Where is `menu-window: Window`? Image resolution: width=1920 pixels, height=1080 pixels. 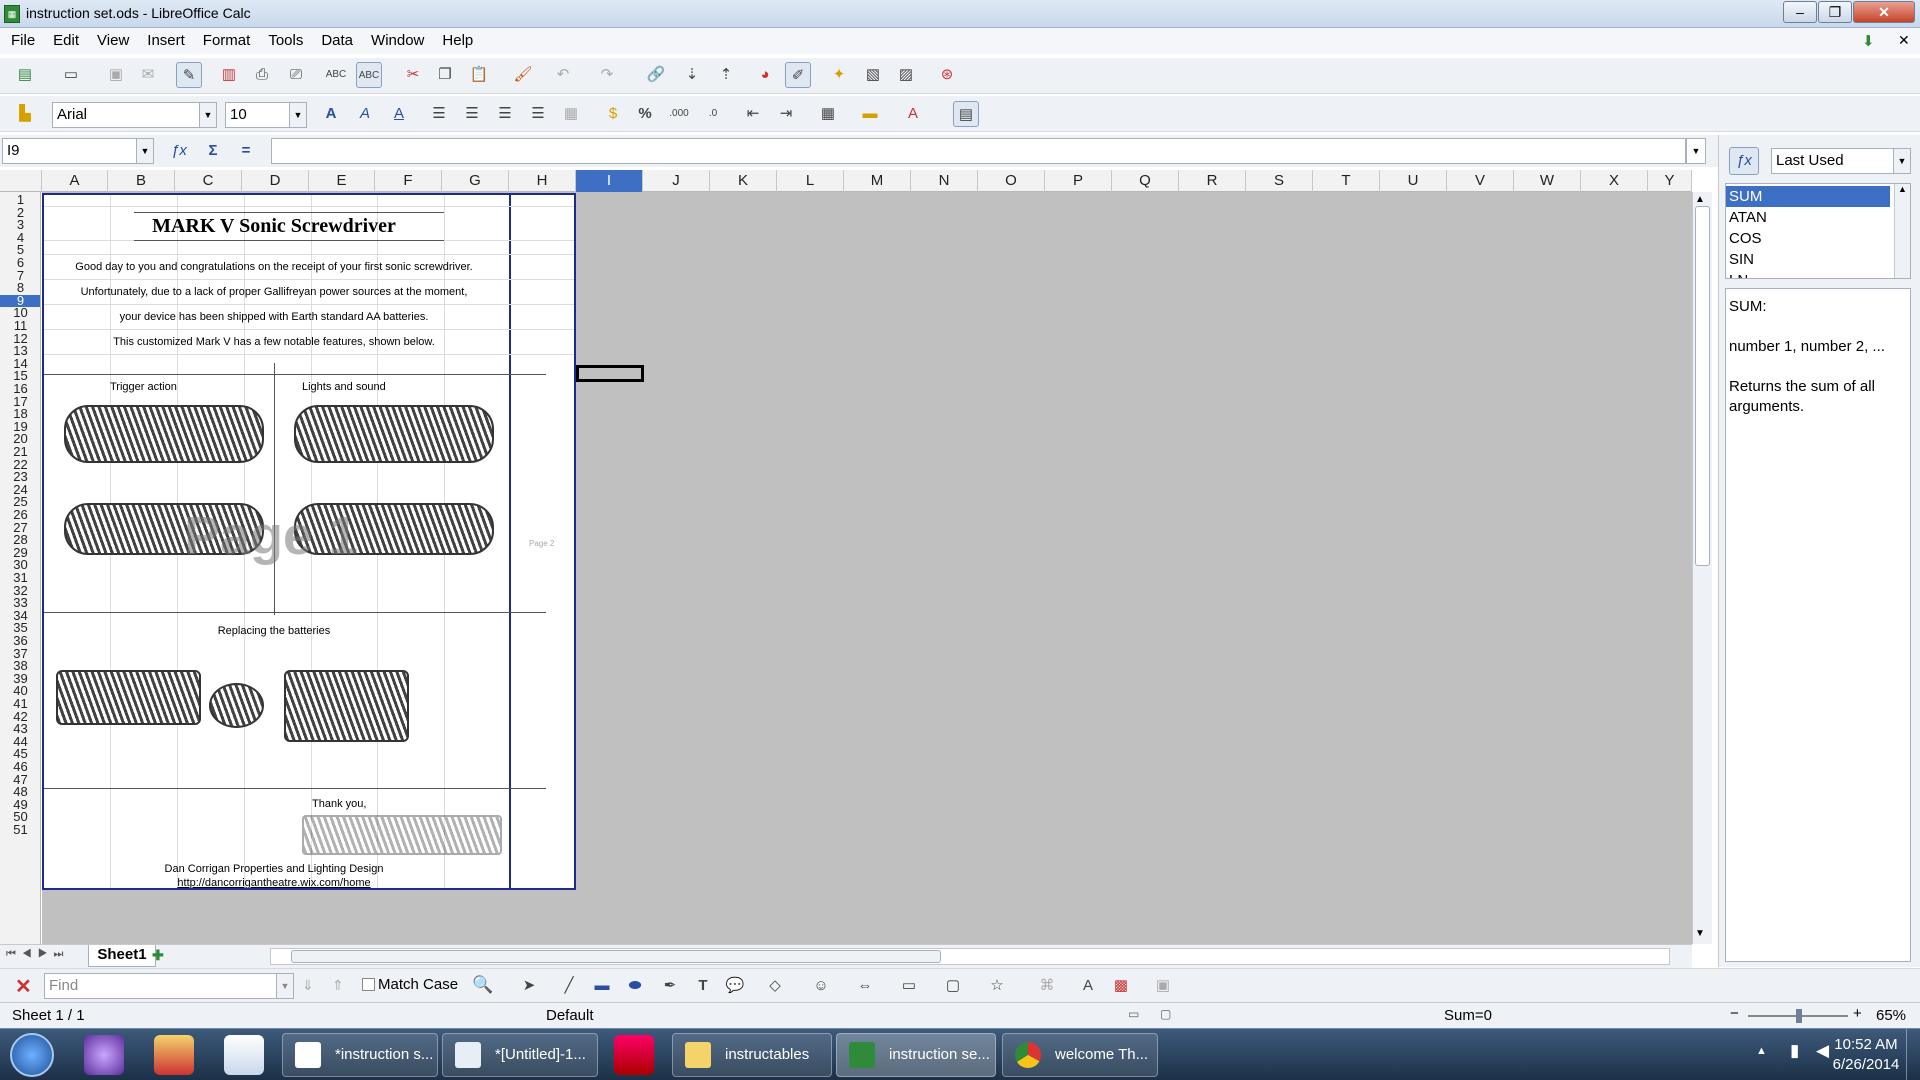 menu-window: Window is located at coordinates (397, 41).